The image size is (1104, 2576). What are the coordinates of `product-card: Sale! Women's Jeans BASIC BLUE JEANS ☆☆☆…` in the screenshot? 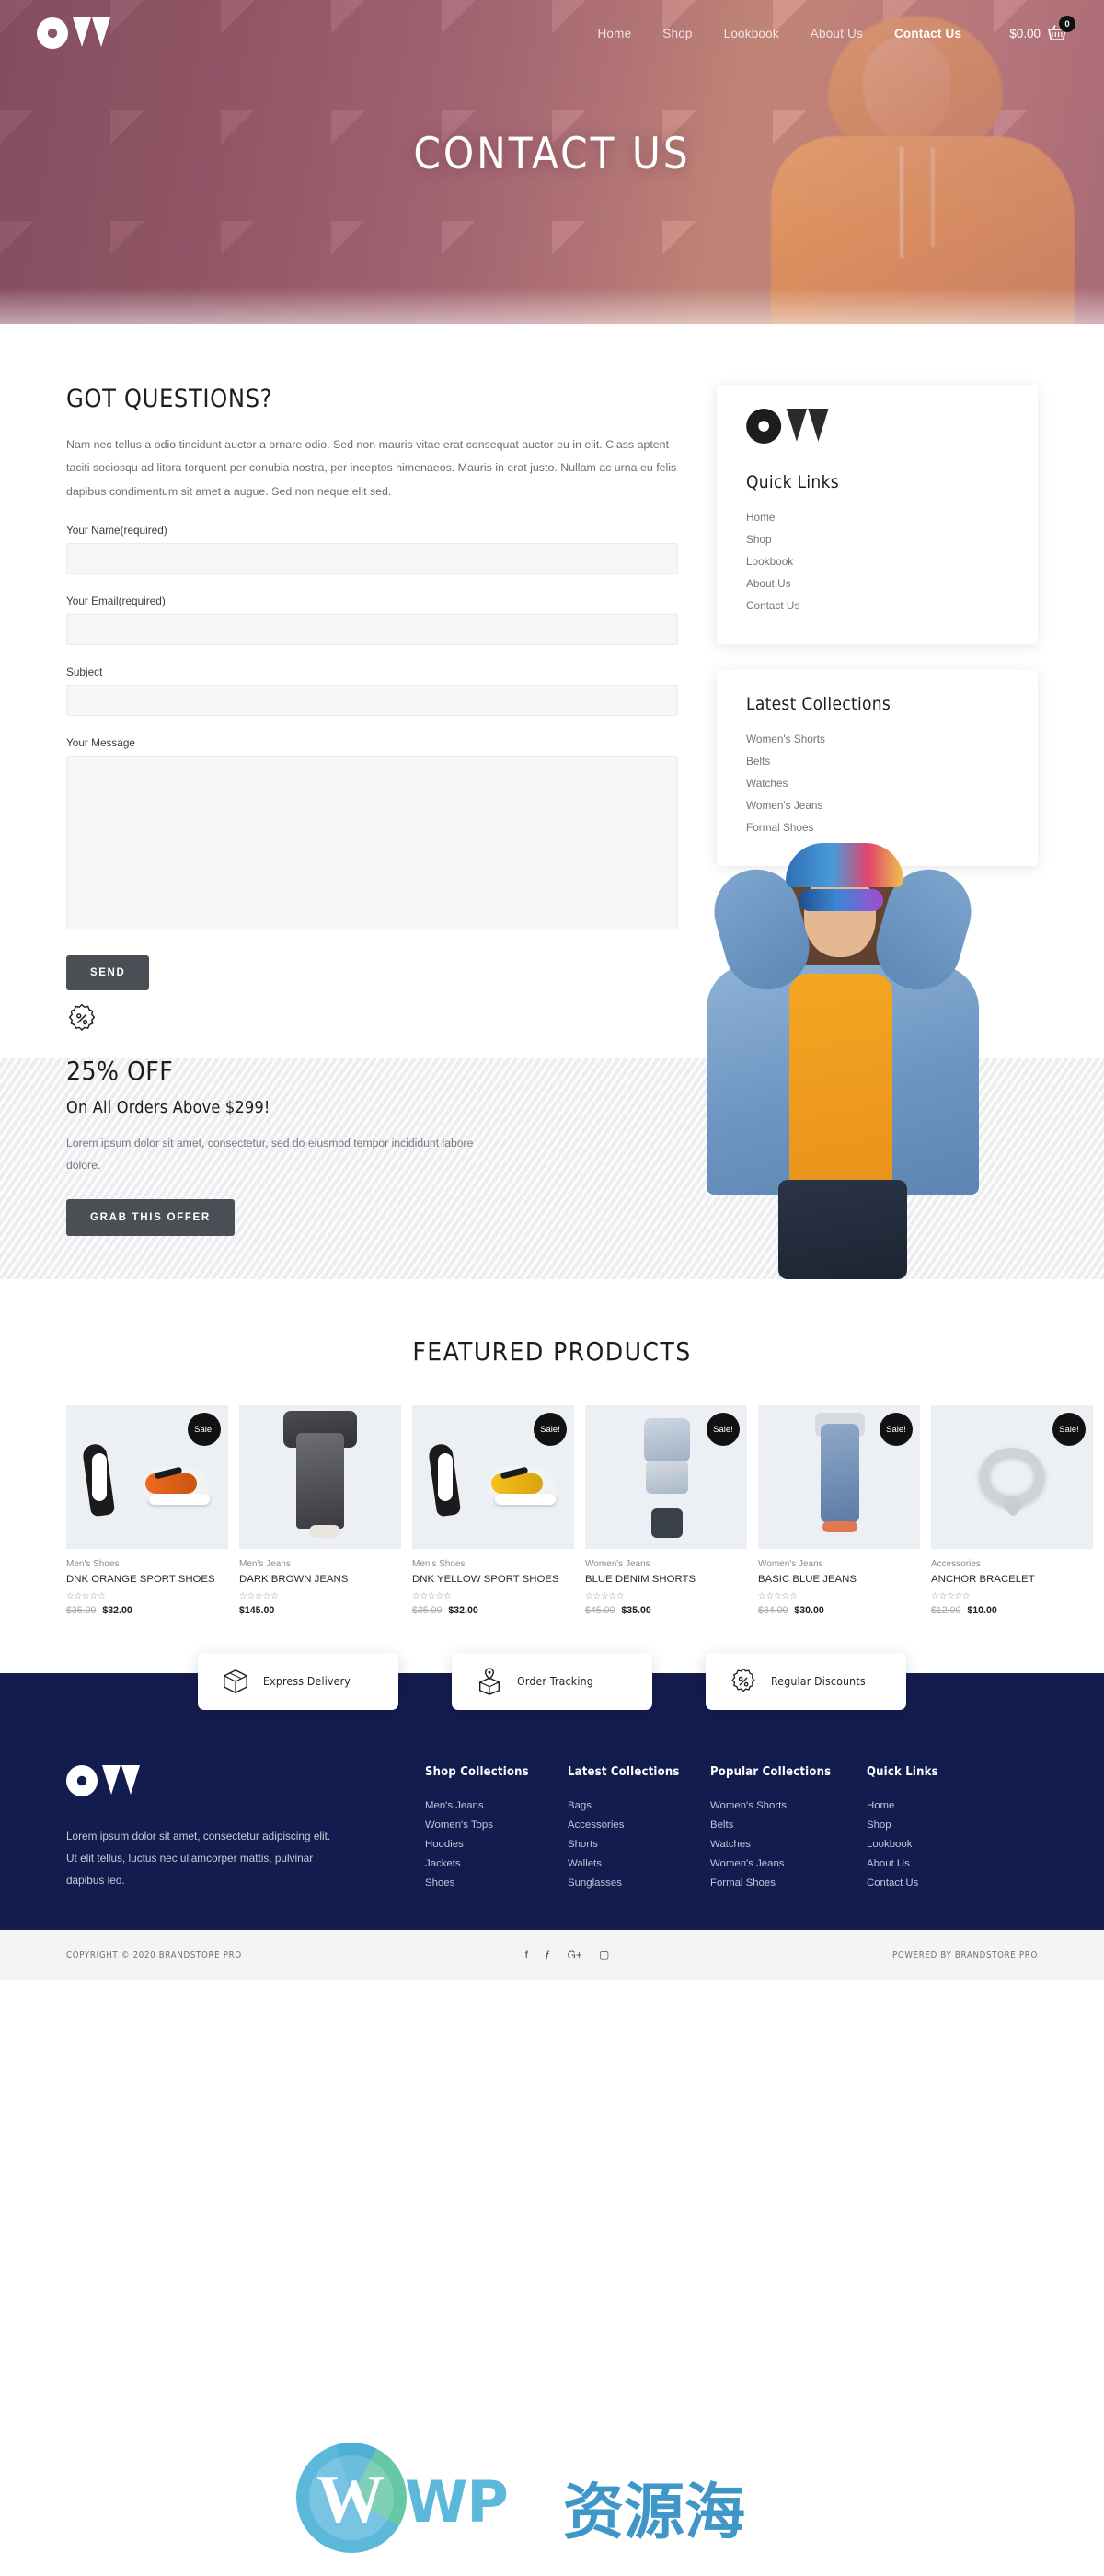 It's located at (839, 1510).